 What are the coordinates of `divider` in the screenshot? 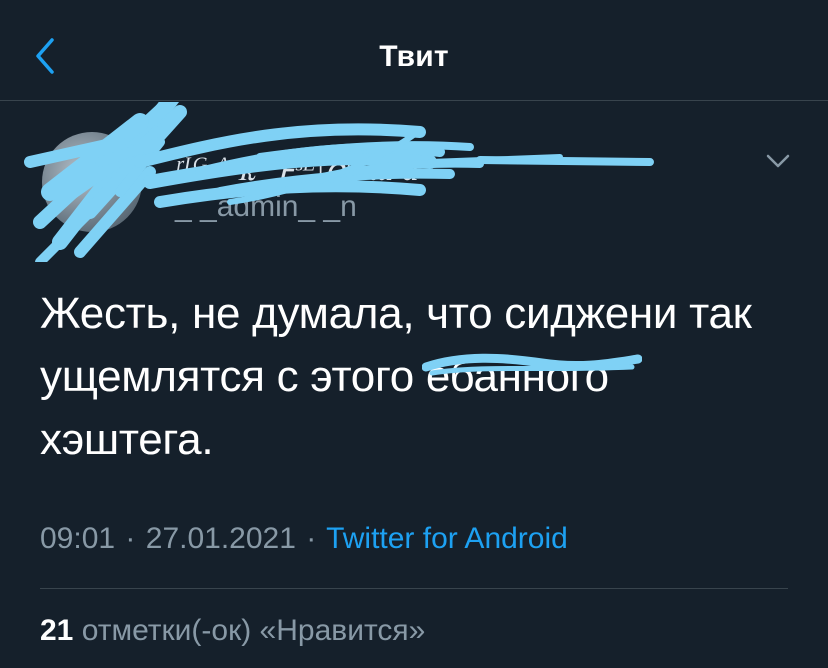 It's located at (414, 588).